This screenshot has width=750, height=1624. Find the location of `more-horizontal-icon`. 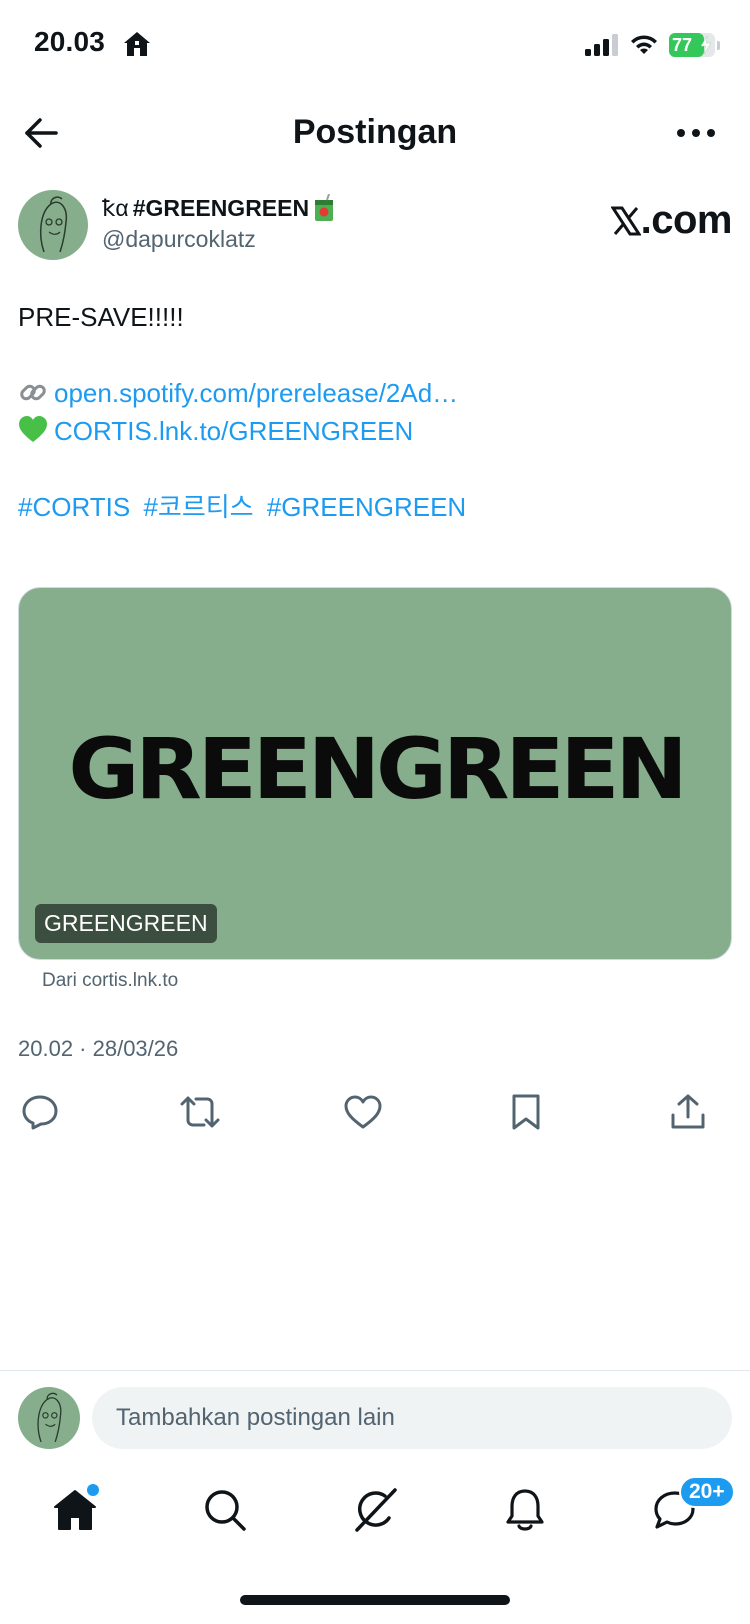

more-horizontal-icon is located at coordinates (696, 133).